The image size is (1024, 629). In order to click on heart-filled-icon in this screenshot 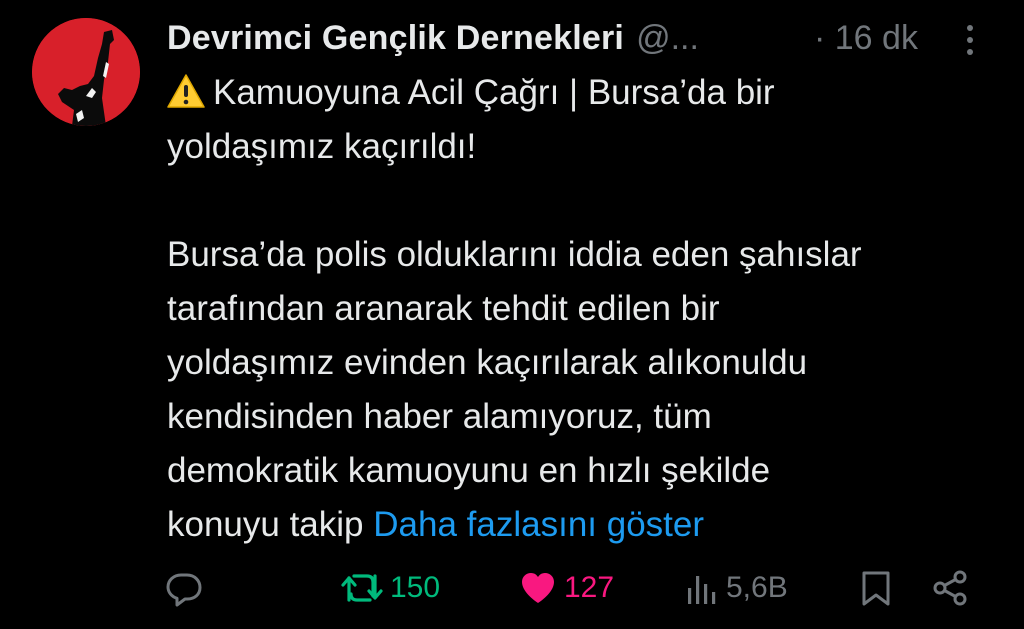, I will do `click(538, 588)`.